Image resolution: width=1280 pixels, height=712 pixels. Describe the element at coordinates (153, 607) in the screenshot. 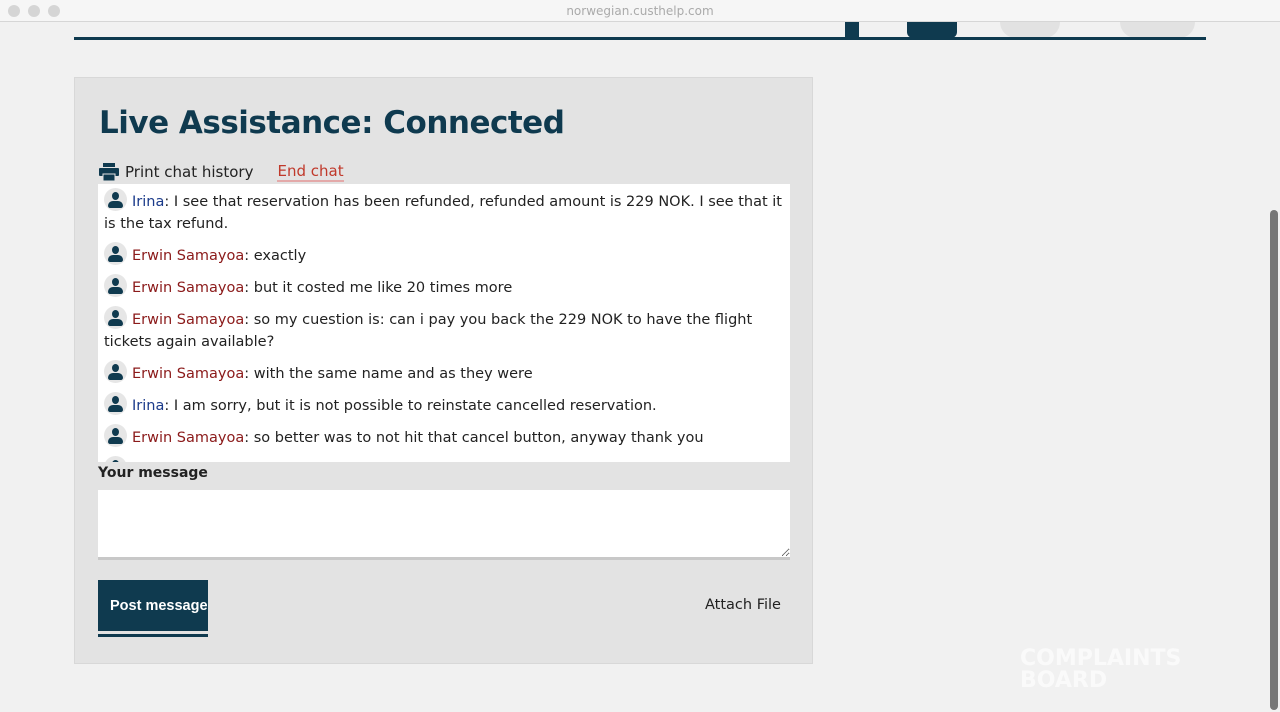

I see `post-message-button: Post message` at that location.